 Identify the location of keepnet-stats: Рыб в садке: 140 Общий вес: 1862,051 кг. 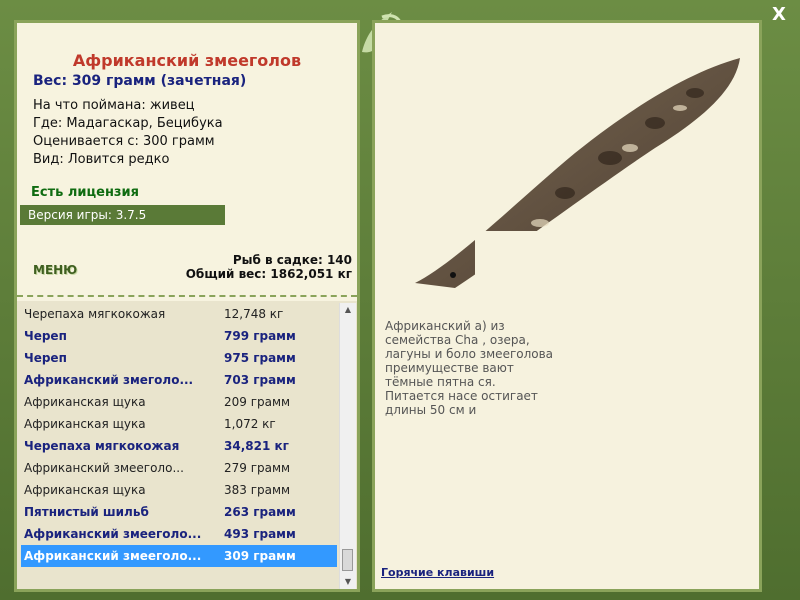
(269, 267).